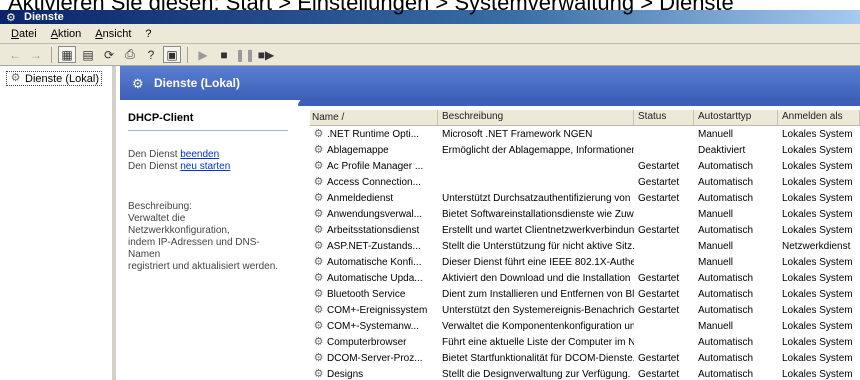 The width and height of the screenshot is (860, 380). Describe the element at coordinates (194, 248) in the screenshot. I see `description-line: indem IP-Adressen und DNS-Namen` at that location.